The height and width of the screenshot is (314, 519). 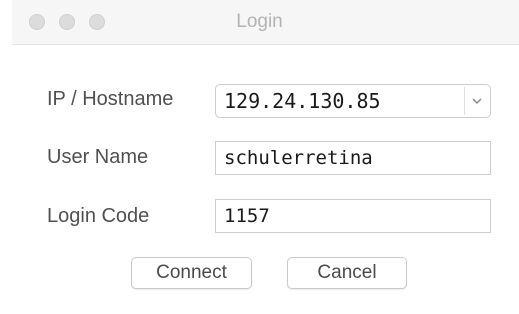 What do you see at coordinates (110, 99) in the screenshot?
I see `host-label: IP / Hostname` at bounding box center [110, 99].